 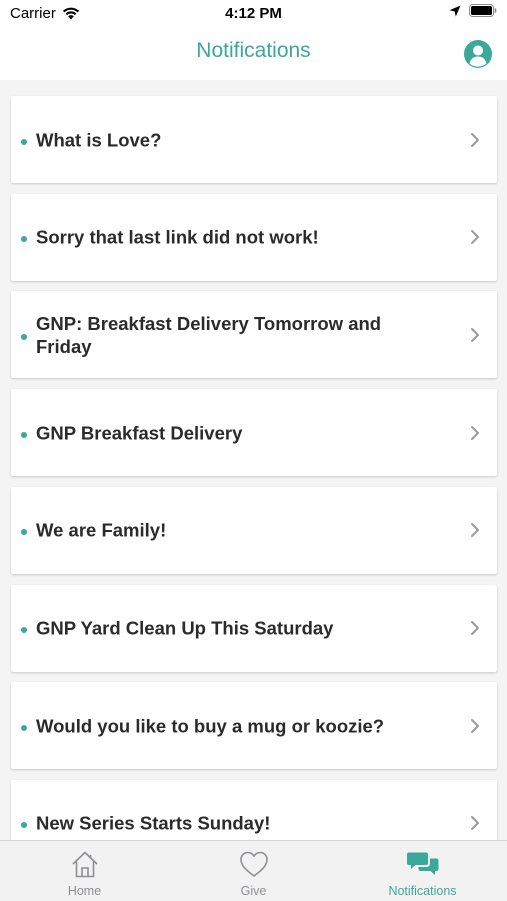 I want to click on notification-item: We are Family!, so click(x=254, y=530).